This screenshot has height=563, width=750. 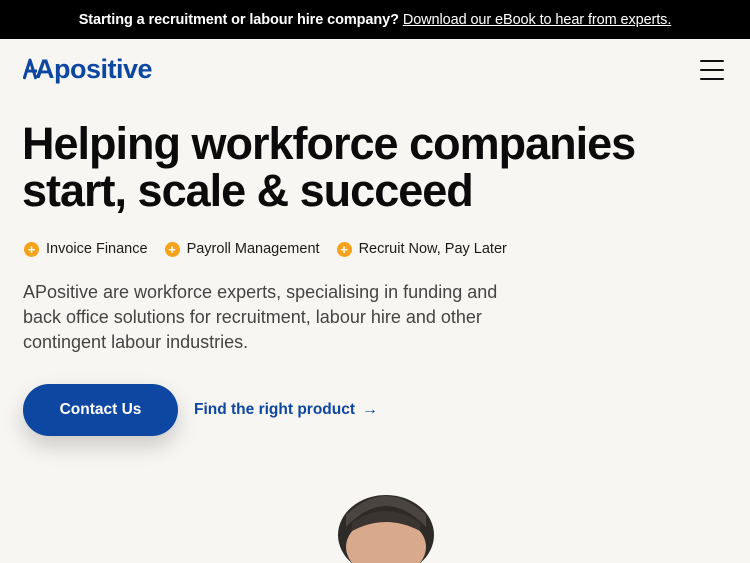 What do you see at coordinates (329, 143) in the screenshot?
I see `hero-title-line1: Helping workforce companies` at bounding box center [329, 143].